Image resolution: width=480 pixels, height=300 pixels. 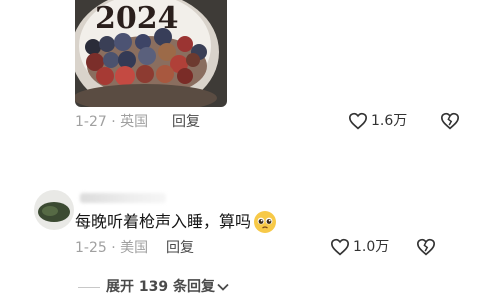 I want to click on chevron-down-icon, so click(x=223, y=287).